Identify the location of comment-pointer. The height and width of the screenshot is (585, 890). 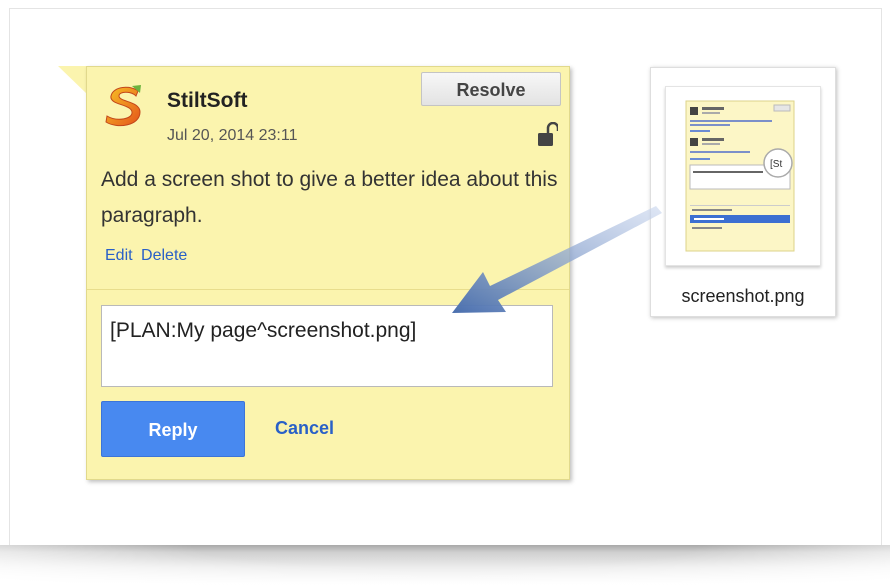
(72, 80).